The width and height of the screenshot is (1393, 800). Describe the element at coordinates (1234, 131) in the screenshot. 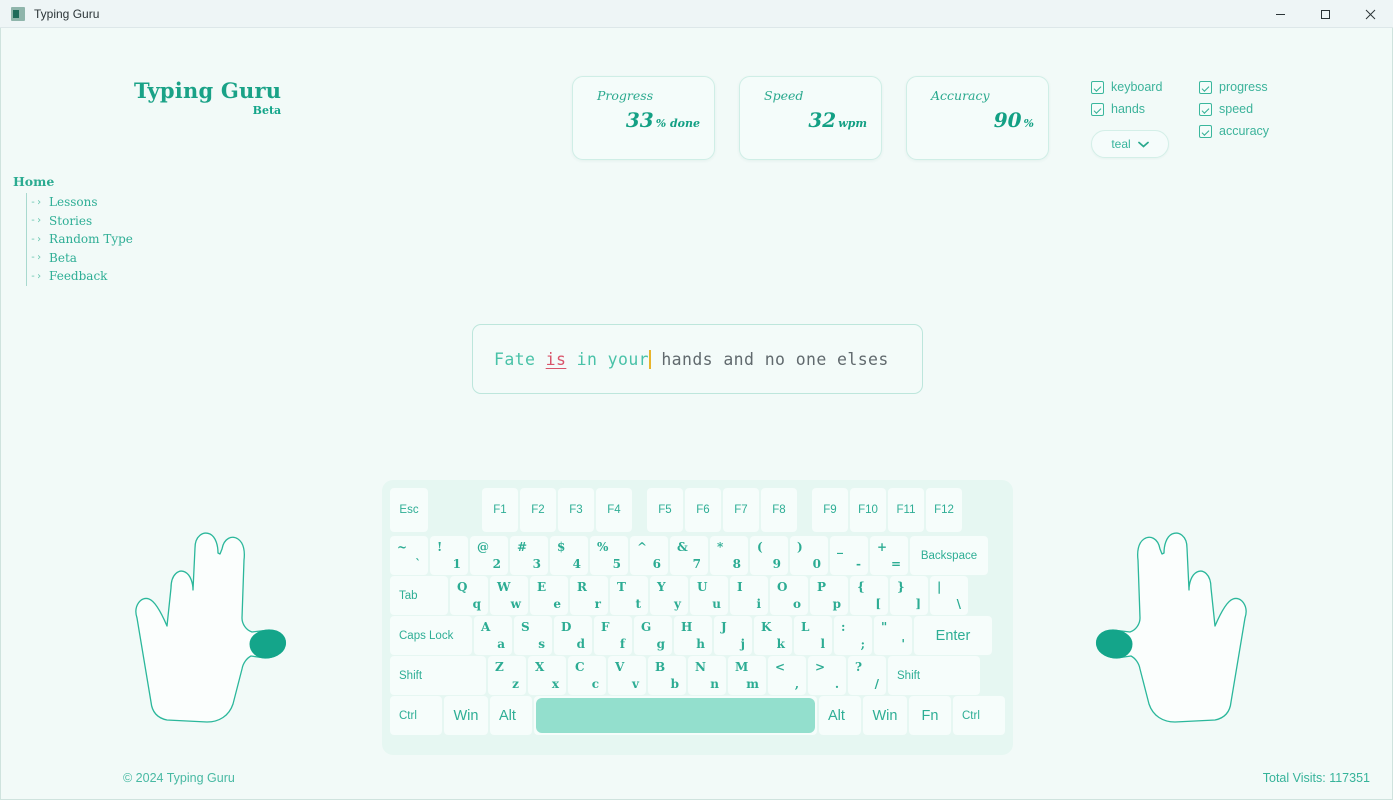

I see `toggle-accuracy: accuracy` at that location.